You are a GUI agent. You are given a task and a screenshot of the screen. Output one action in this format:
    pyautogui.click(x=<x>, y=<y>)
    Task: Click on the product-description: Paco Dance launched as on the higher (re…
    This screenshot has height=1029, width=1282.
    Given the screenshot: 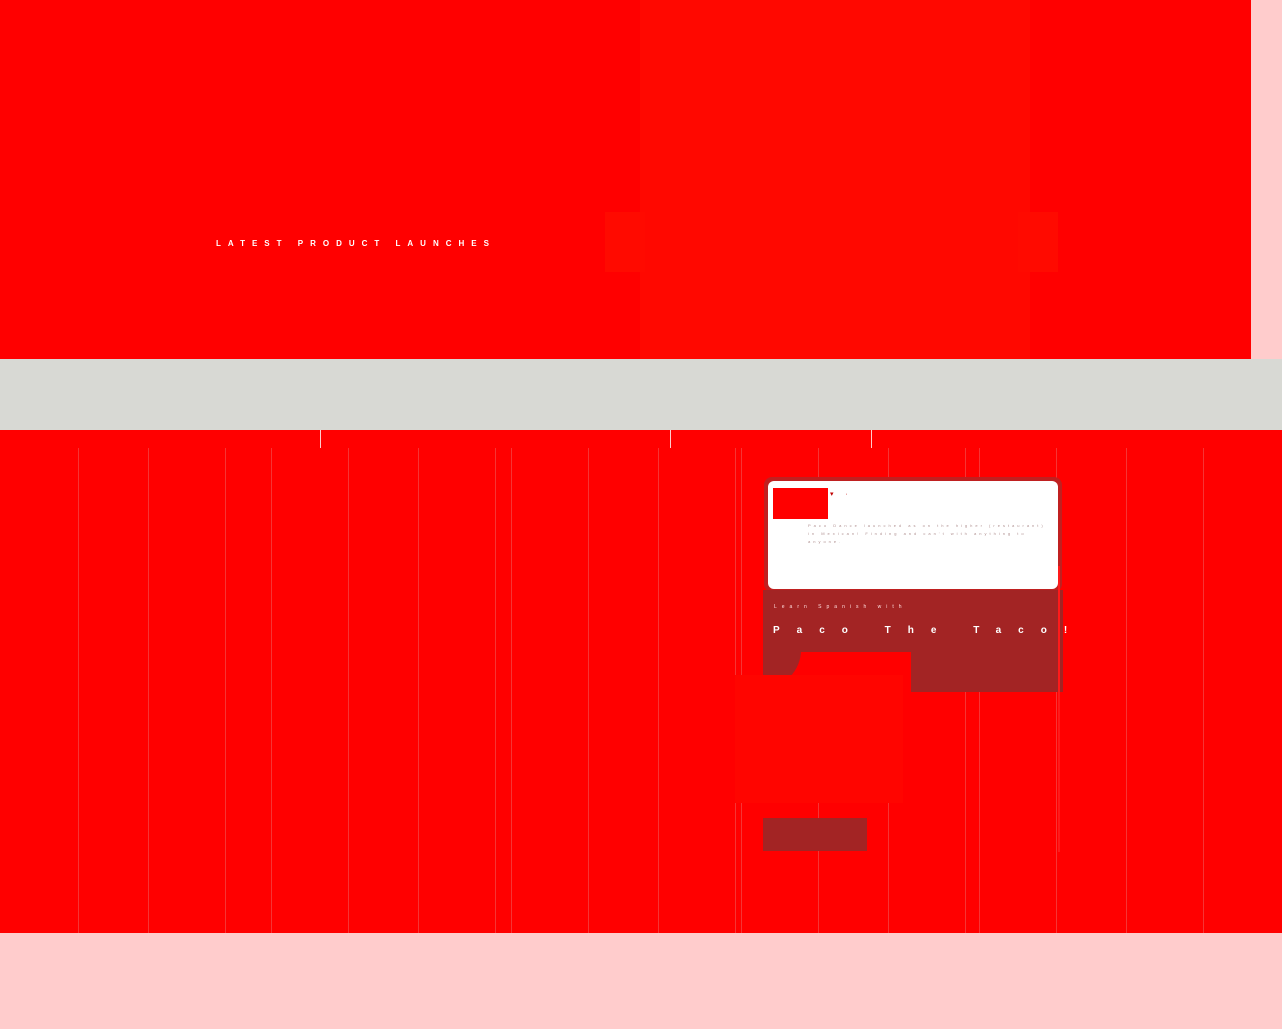 What is the action you would take?
    pyautogui.click(x=927, y=533)
    